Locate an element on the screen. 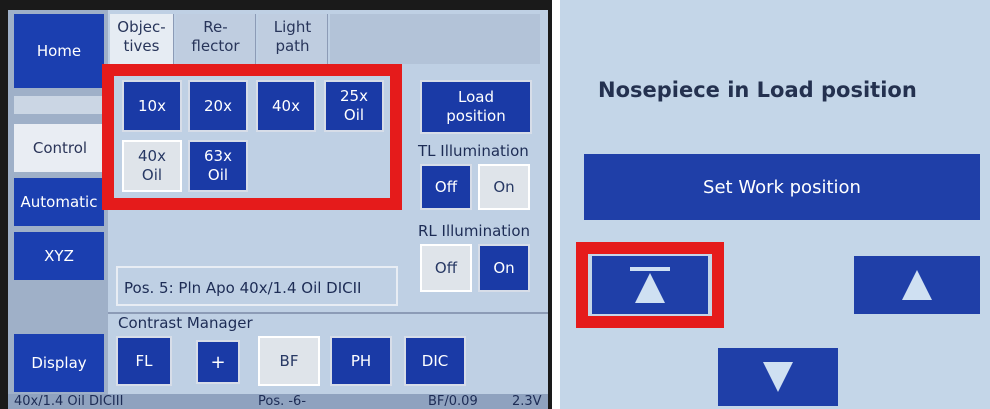  nosepiece-title: Nosepiece in Load position is located at coordinates (757, 90).